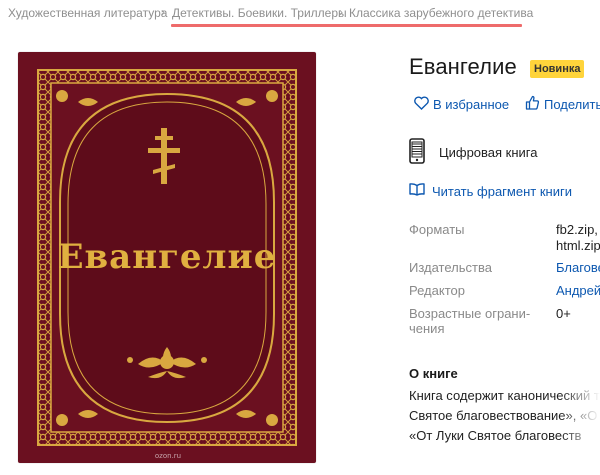  What do you see at coordinates (450, 267) in the screenshot?
I see `spec-label-publisher: Издательства` at bounding box center [450, 267].